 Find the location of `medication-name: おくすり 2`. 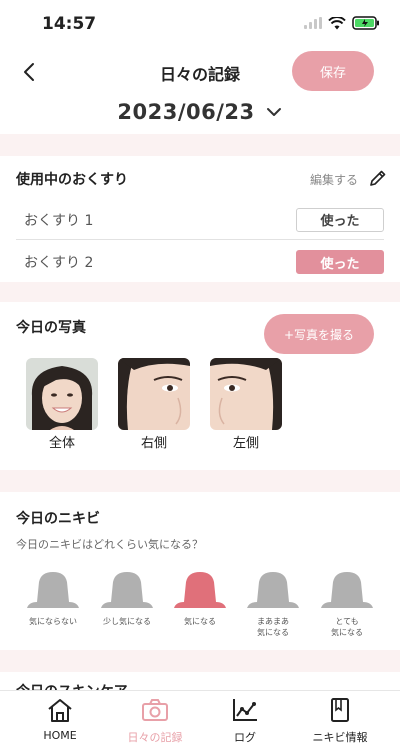

medication-name: おくすり 2 is located at coordinates (59, 263).